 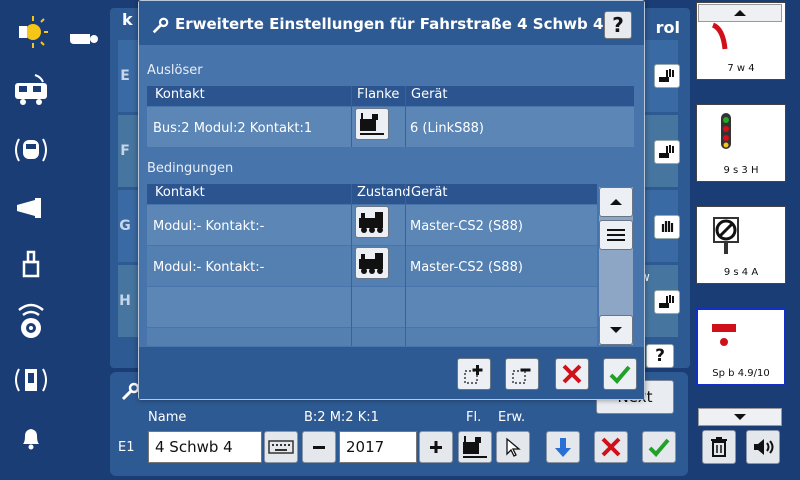 I want to click on increment-button, so click(x=436, y=447).